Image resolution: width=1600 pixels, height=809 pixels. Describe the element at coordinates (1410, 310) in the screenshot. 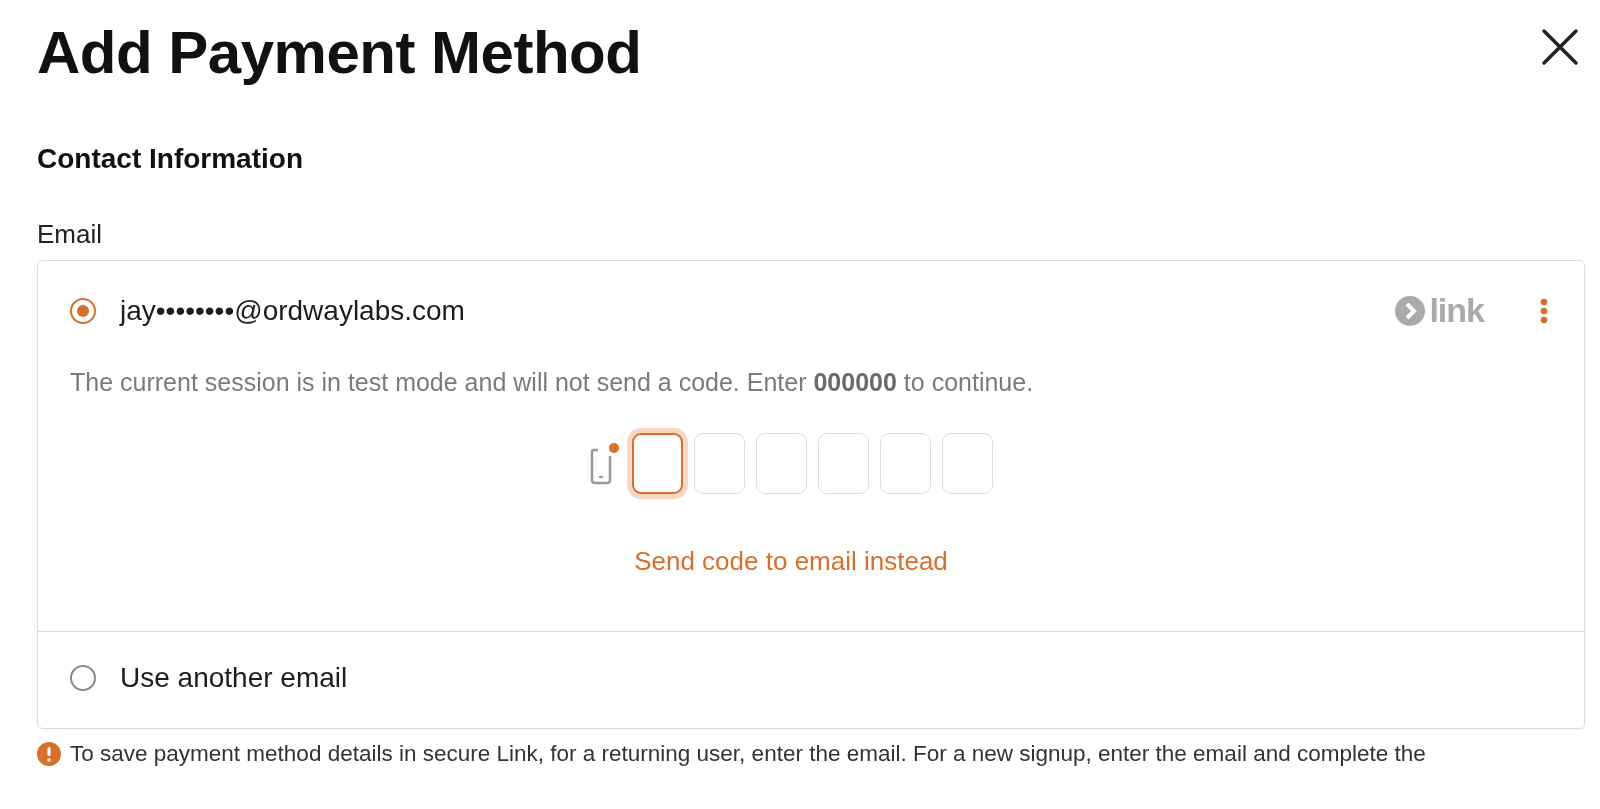

I see `chevron-circle-icon` at that location.